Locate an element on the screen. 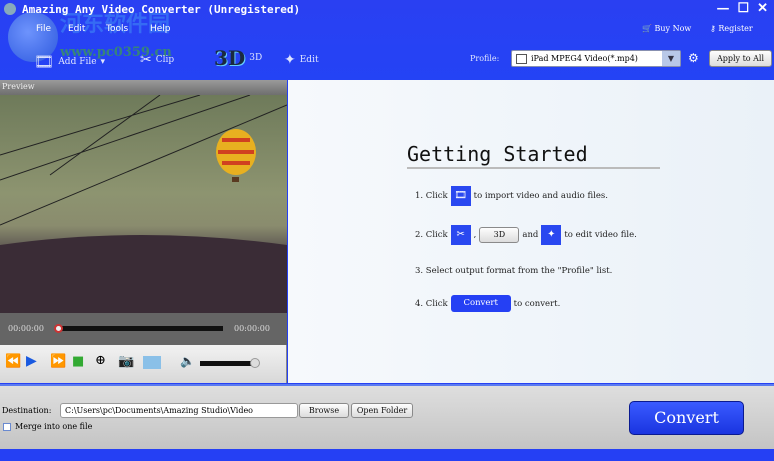  step-text: to import video and audio files. is located at coordinates (540, 196).